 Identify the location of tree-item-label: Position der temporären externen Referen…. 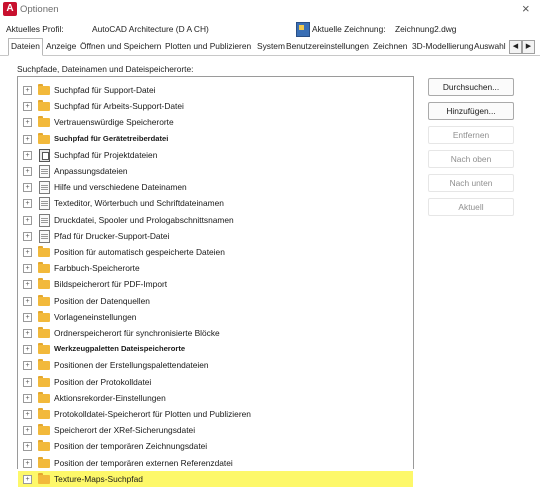
(143, 462).